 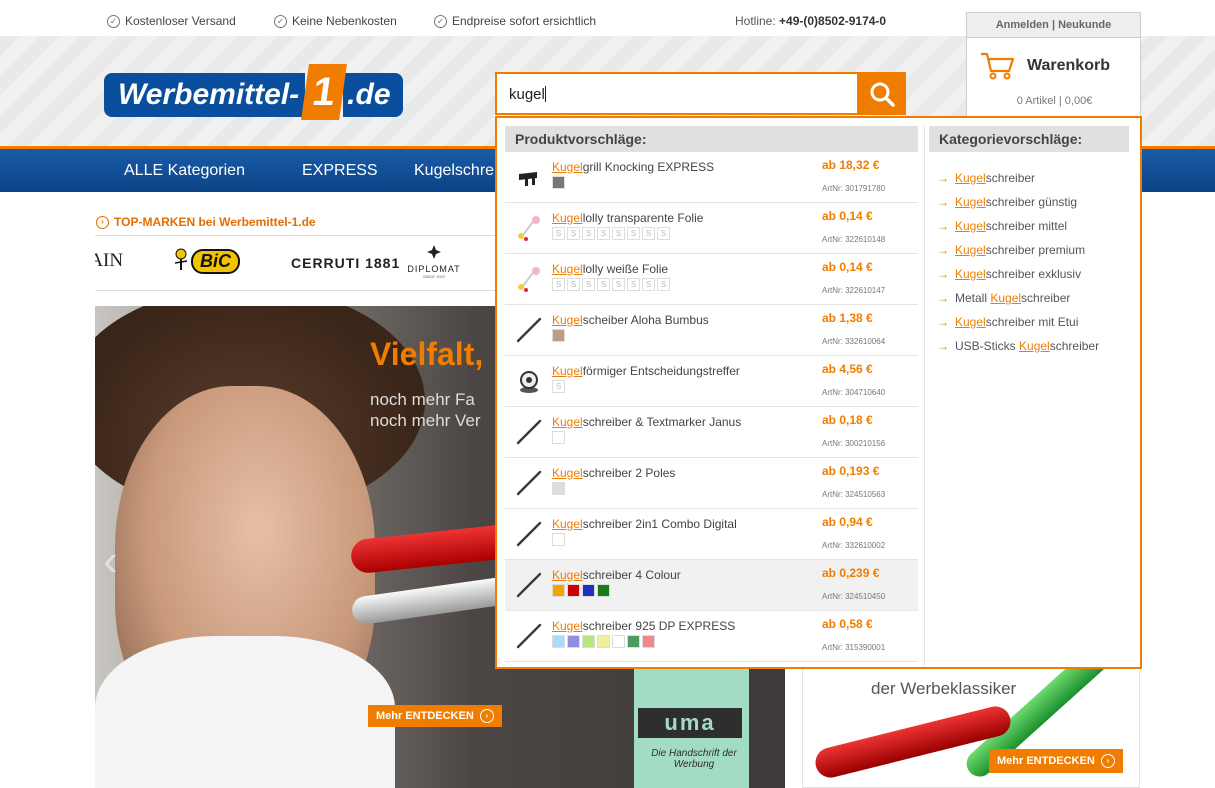 What do you see at coordinates (616, 575) in the screenshot?
I see `product-name: Kugelschreiber 4 Colour` at bounding box center [616, 575].